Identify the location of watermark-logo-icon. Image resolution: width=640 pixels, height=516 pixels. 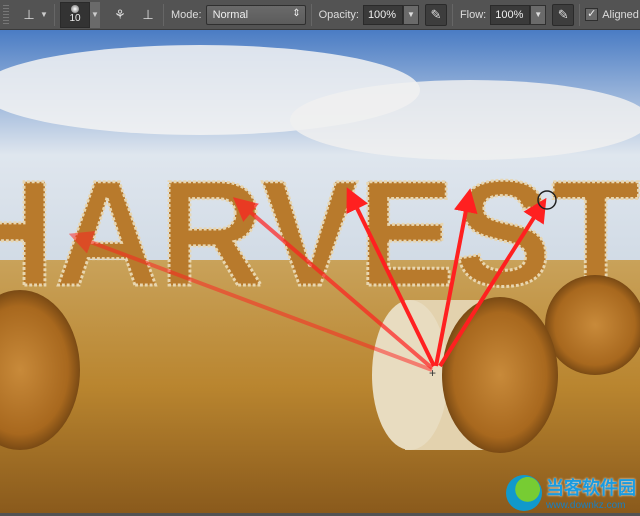
(524, 492).